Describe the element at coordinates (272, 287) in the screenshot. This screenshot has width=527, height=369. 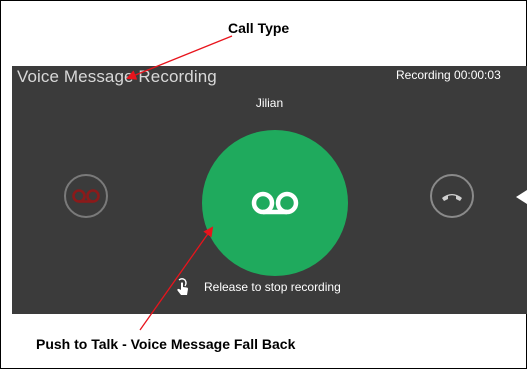
I see `hint-text: Release to stop recording` at that location.